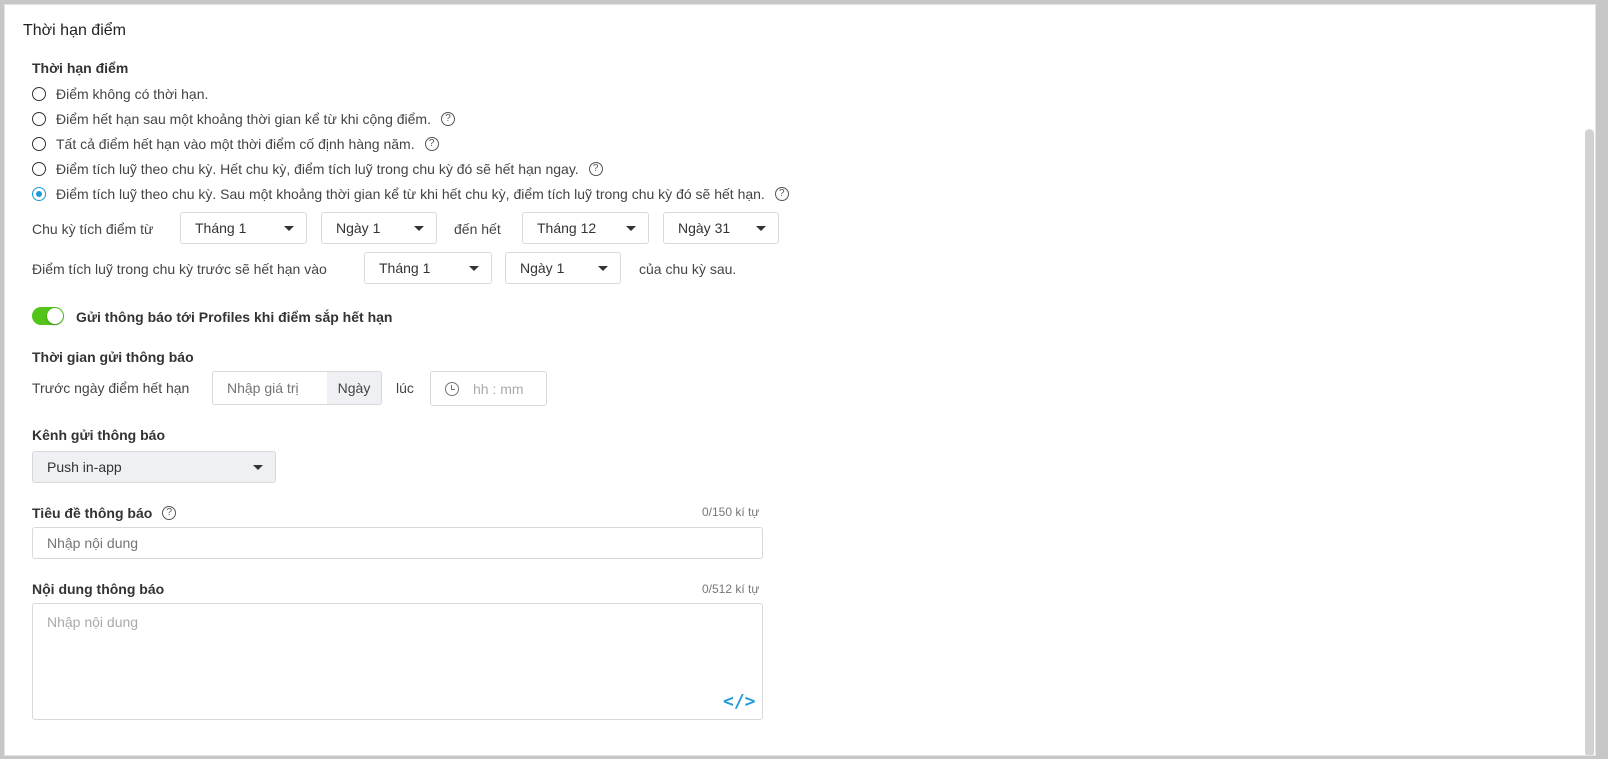 Image resolution: width=1608 pixels, height=759 pixels. Describe the element at coordinates (567, 228) in the screenshot. I see `select-value: Tháng 12` at that location.